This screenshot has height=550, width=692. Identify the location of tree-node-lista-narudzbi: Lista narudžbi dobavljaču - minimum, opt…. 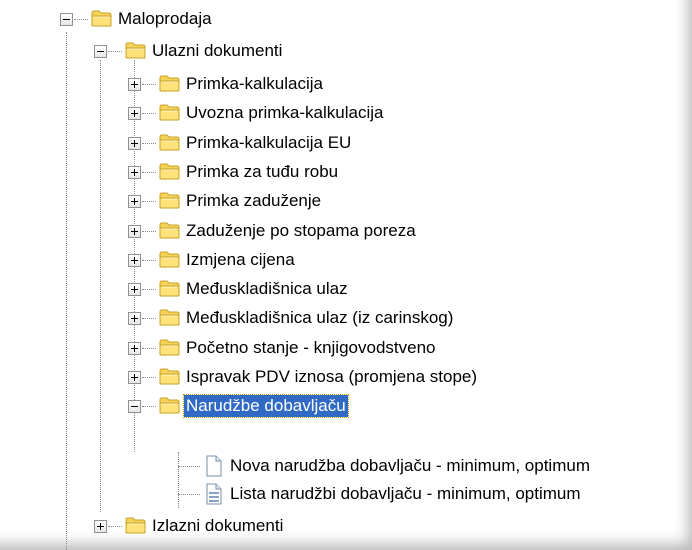
(433, 494).